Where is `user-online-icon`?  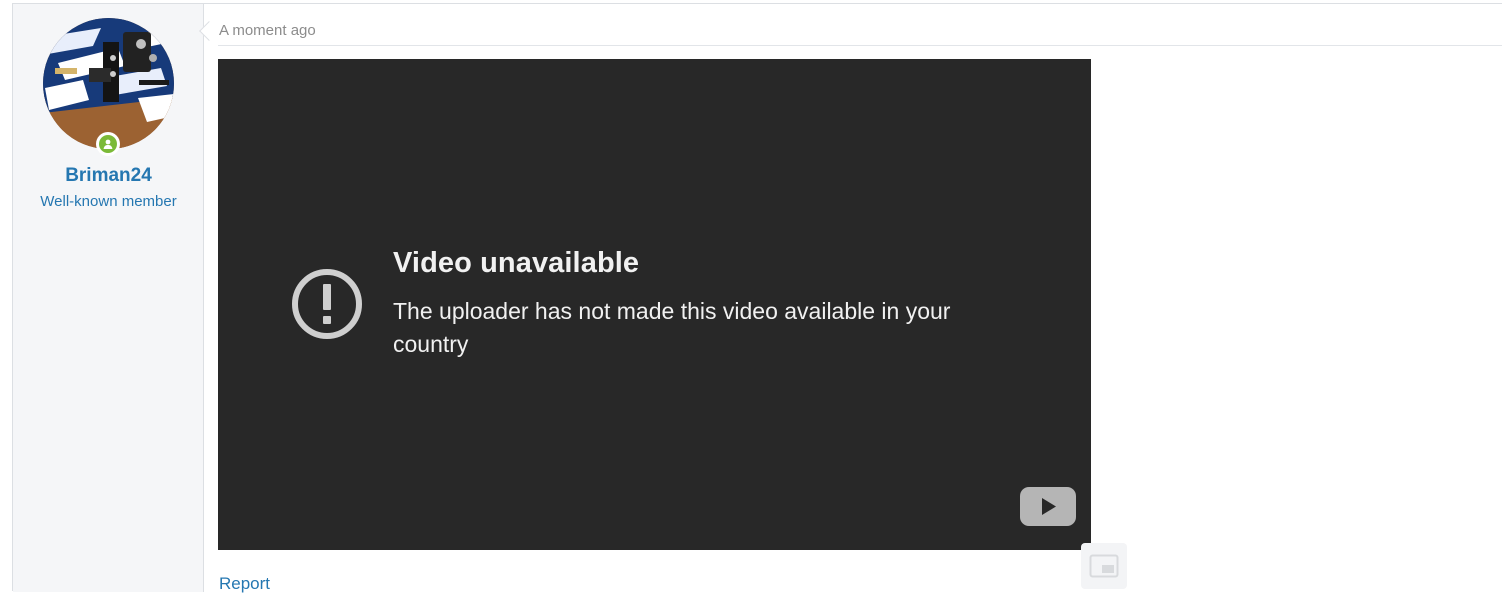
user-online-icon is located at coordinates (108, 144).